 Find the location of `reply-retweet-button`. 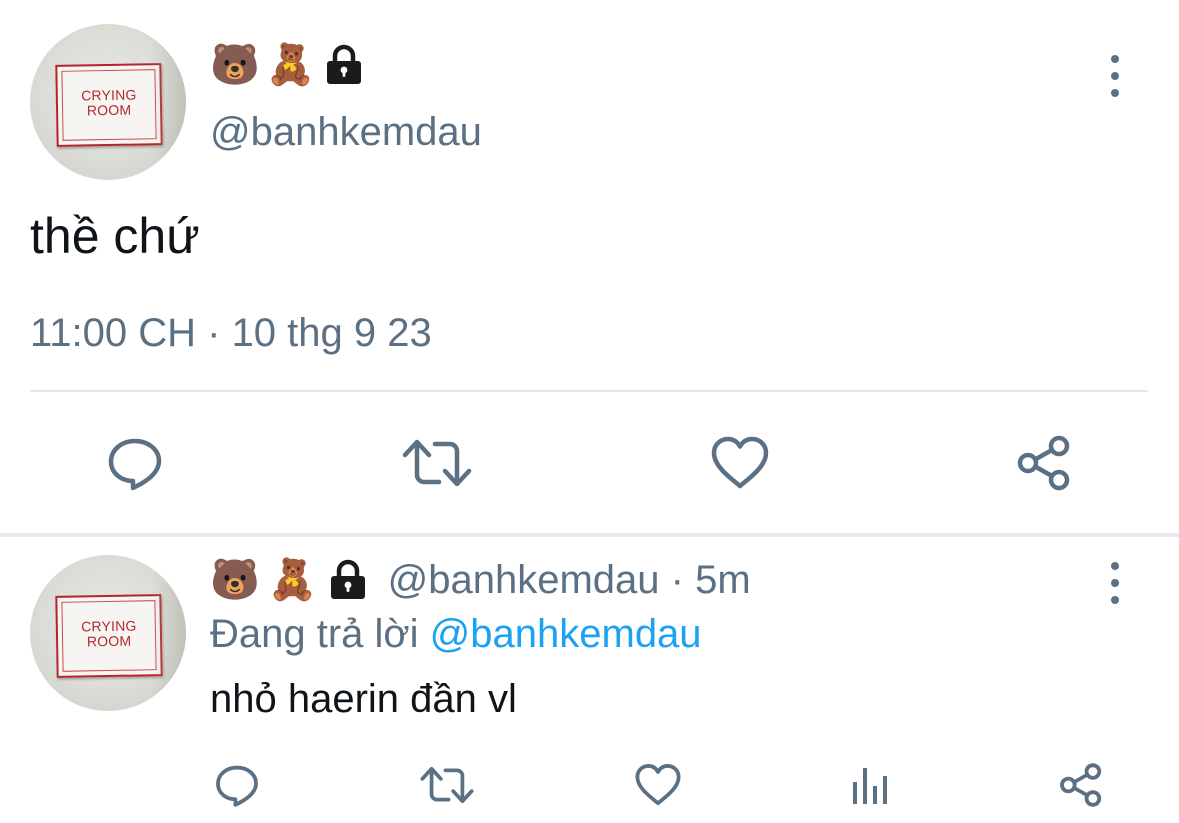

reply-retweet-button is located at coordinates (447, 785).